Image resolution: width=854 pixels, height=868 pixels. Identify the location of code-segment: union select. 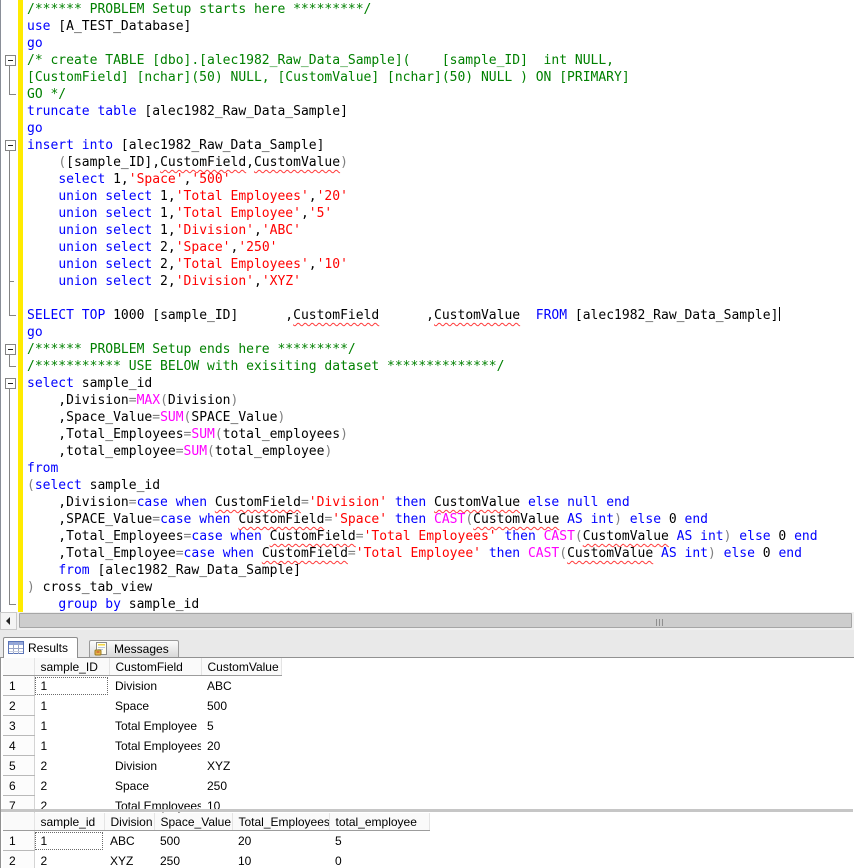
(105, 213).